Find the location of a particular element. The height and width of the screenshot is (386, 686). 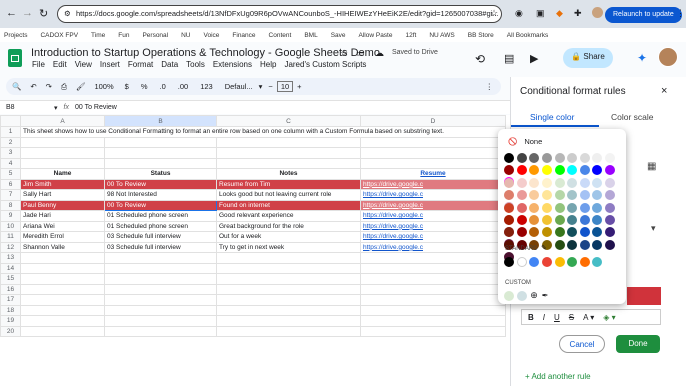

bookmark-item: Voice is located at coordinates (212, 35).